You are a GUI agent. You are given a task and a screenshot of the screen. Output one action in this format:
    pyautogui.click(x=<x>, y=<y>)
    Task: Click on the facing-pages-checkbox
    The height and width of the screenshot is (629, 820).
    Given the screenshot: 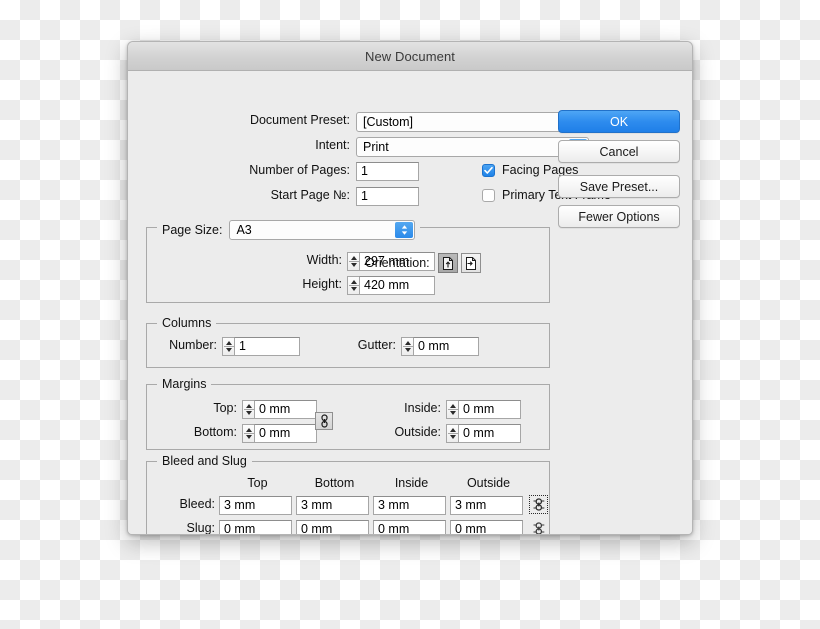 What is the action you would take?
    pyautogui.click(x=488, y=170)
    